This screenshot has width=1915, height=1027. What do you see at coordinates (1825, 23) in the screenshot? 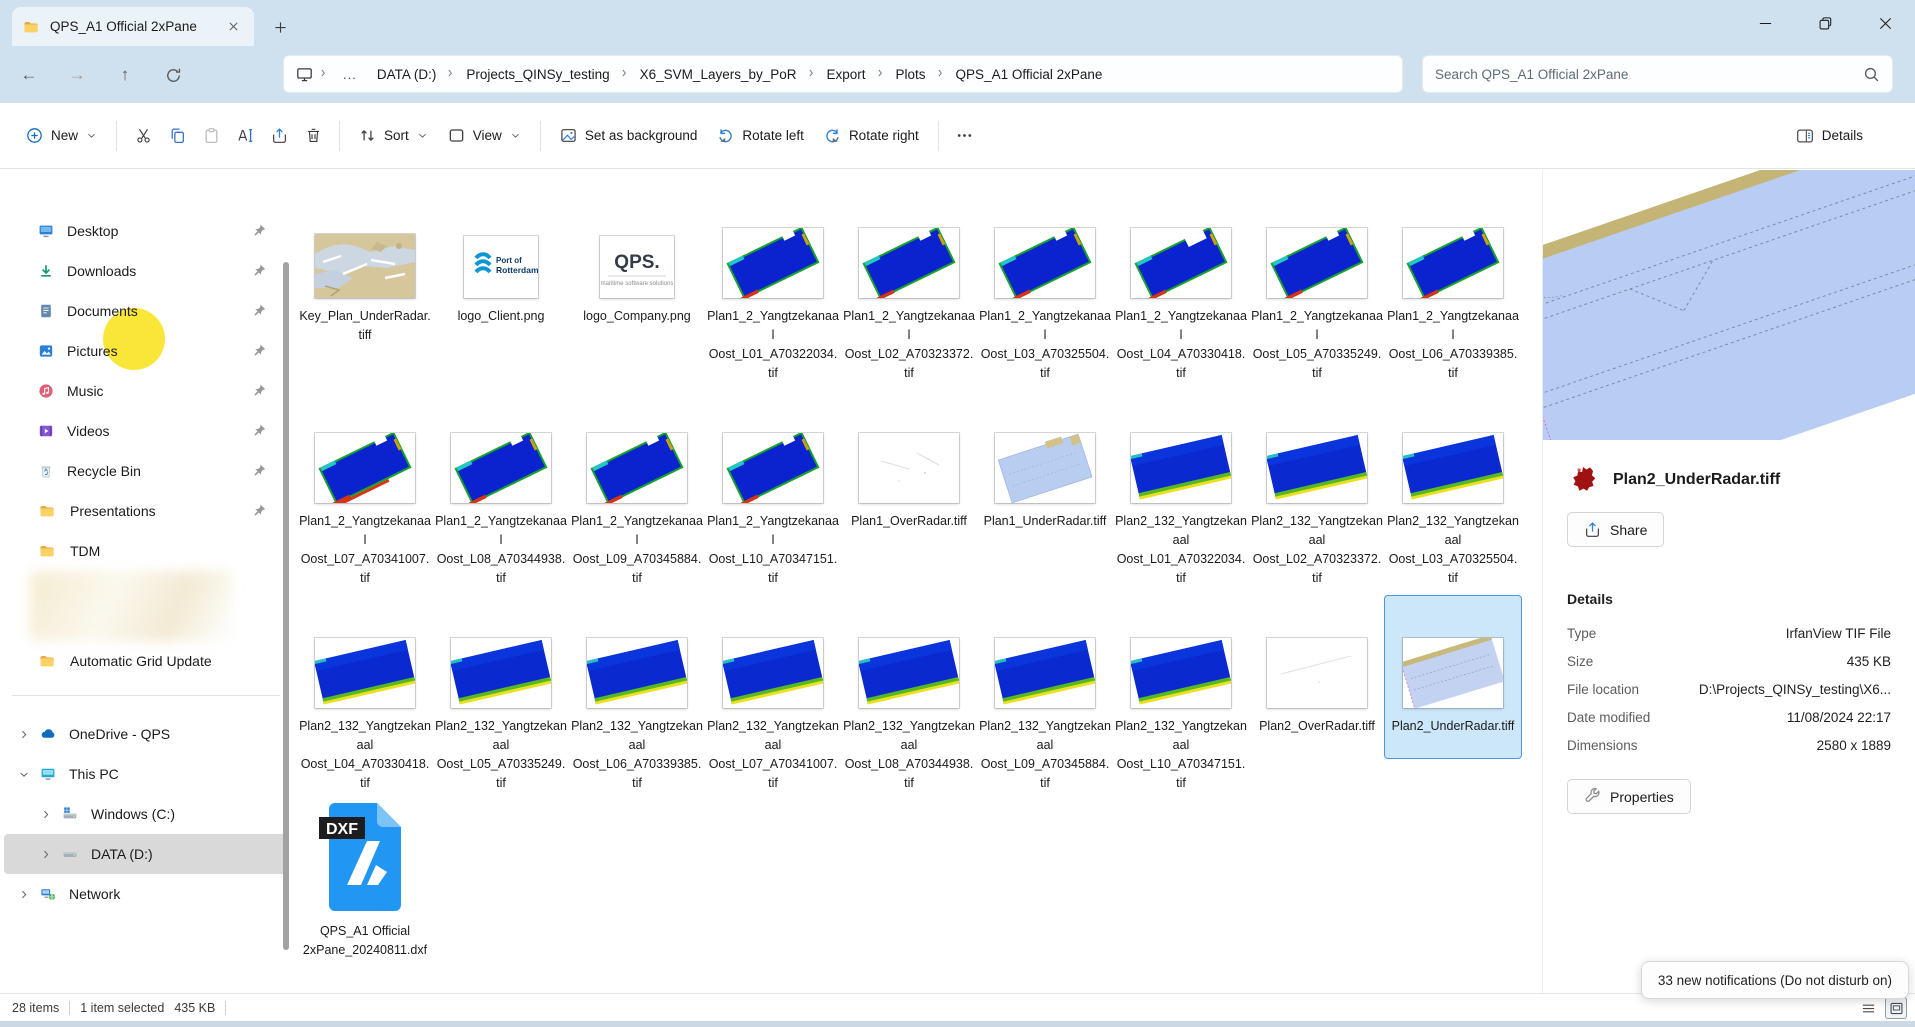
I see `restore-button` at bounding box center [1825, 23].